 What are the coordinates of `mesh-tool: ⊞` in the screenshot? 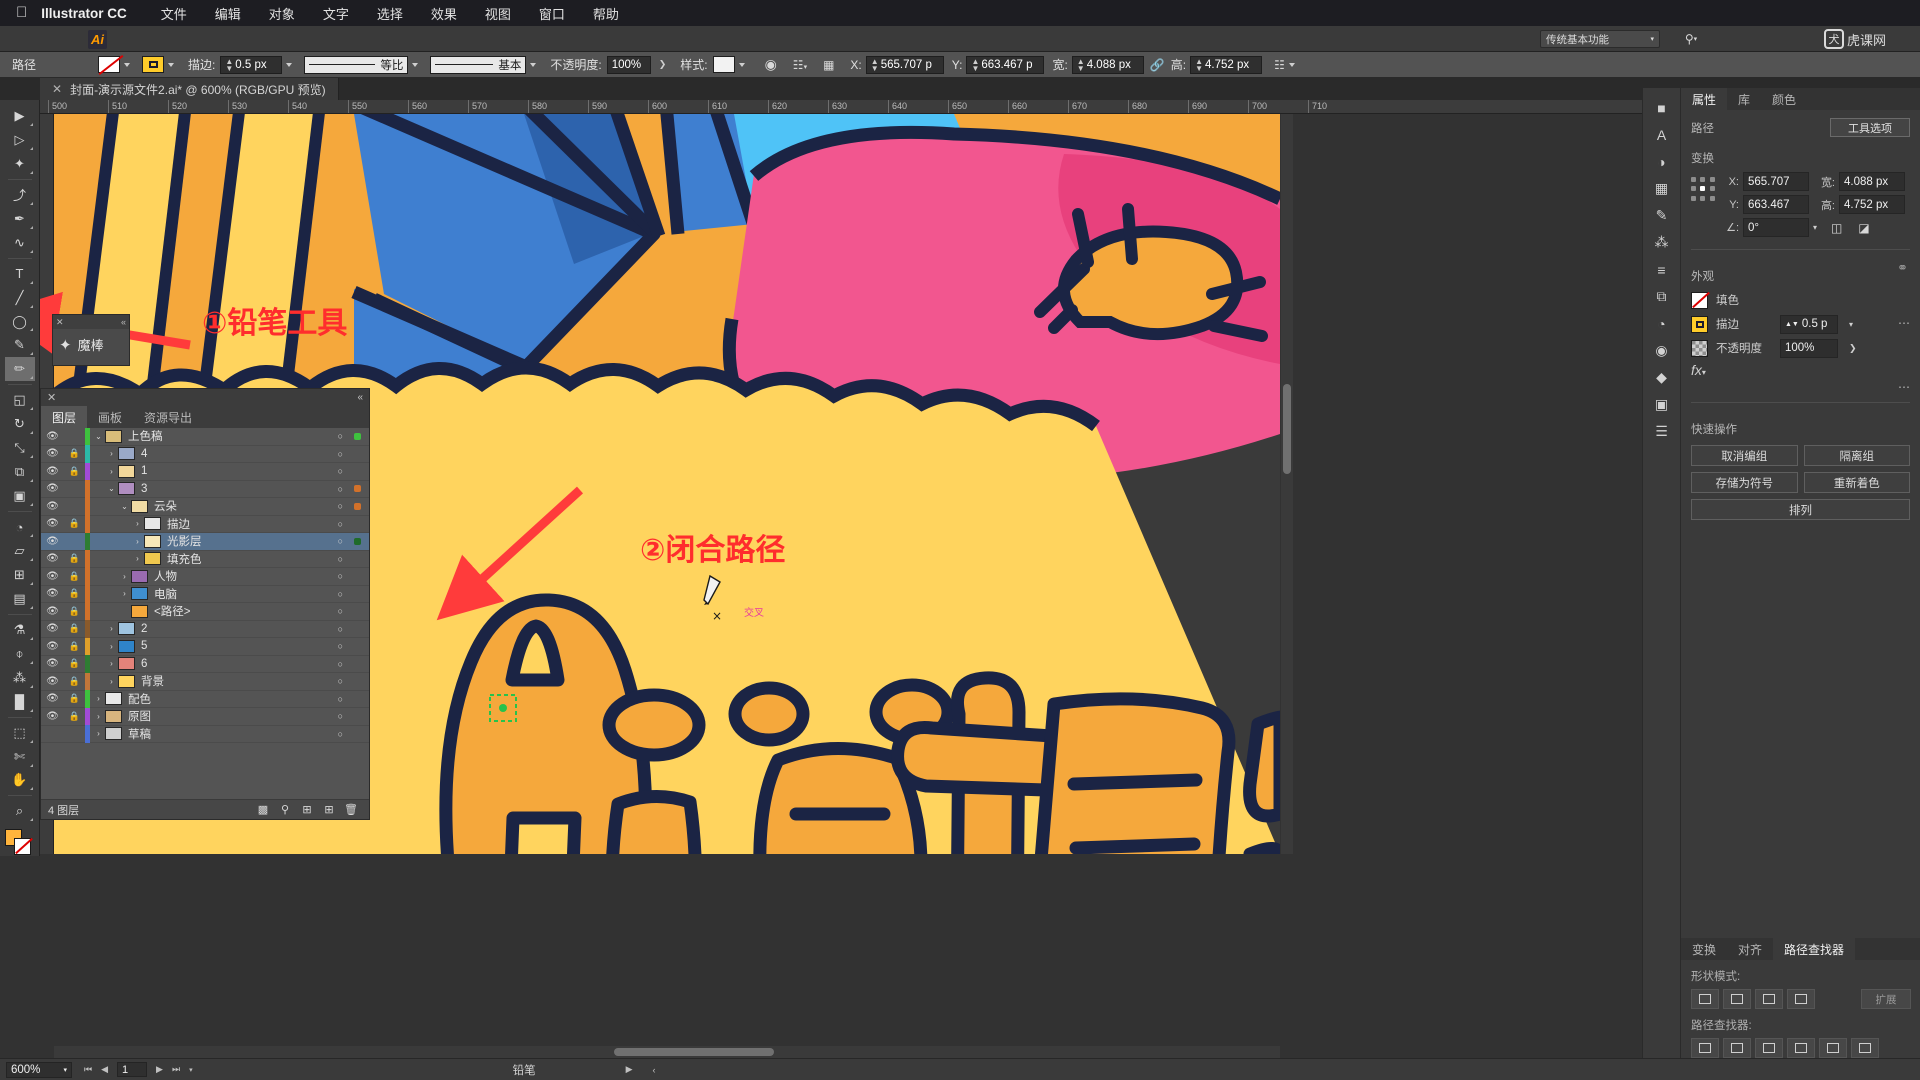 It's located at (20, 575).